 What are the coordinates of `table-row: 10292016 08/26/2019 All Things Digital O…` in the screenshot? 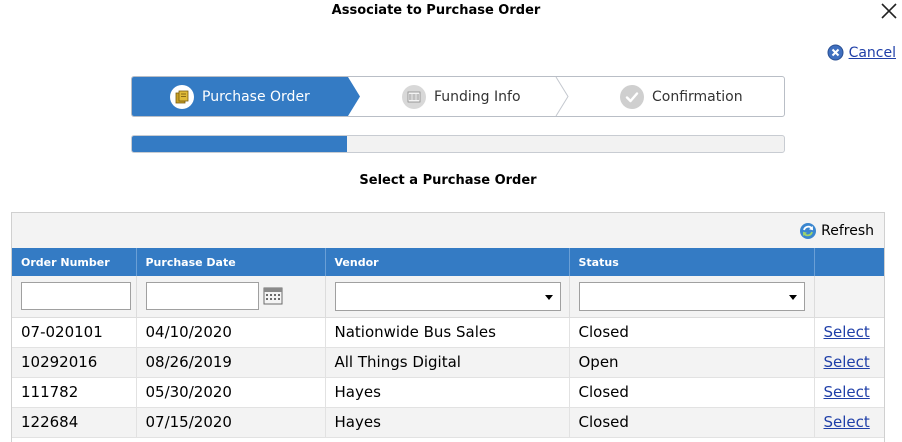 It's located at (448, 362).